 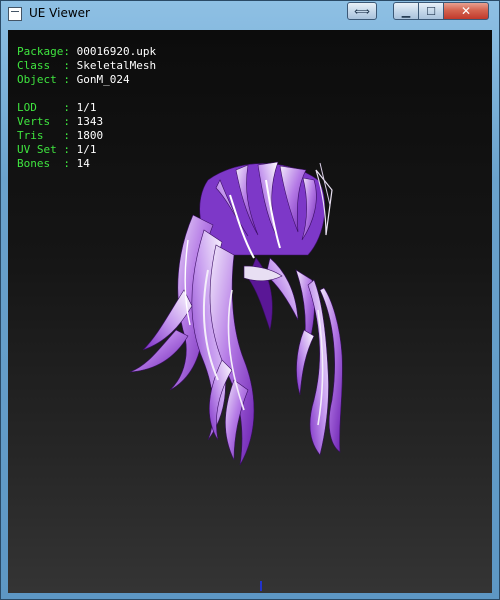 I want to click on maximize-button: ☐, so click(x=431, y=11).